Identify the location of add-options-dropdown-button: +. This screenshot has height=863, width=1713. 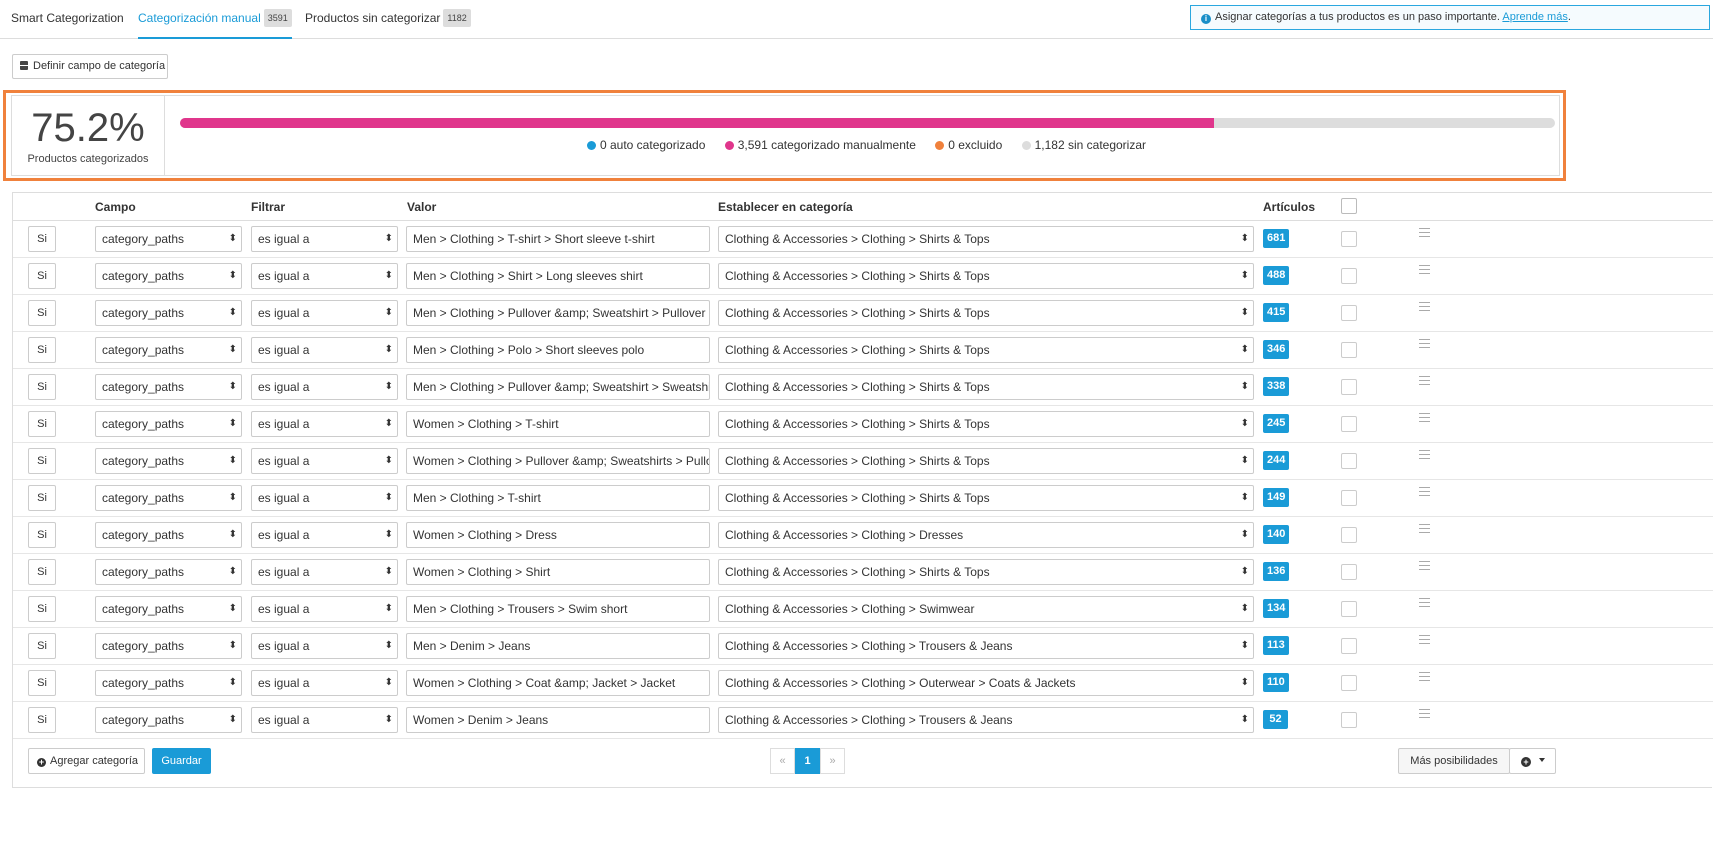
(1532, 761).